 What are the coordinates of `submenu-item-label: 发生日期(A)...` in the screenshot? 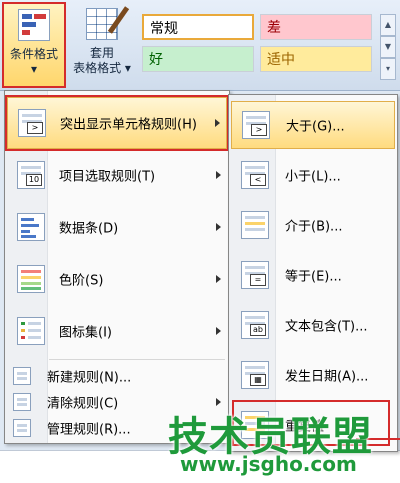 It's located at (327, 377).